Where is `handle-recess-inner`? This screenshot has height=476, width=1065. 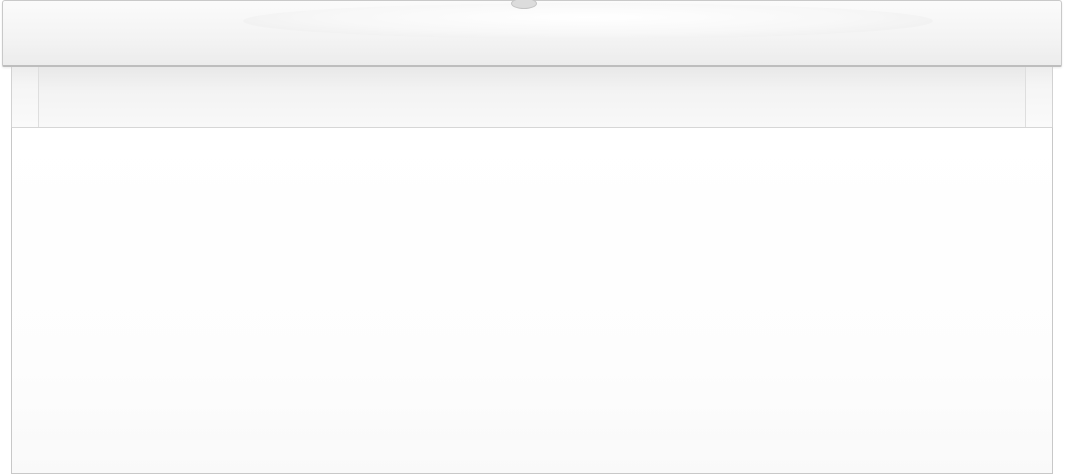 handle-recess-inner is located at coordinates (532, 97).